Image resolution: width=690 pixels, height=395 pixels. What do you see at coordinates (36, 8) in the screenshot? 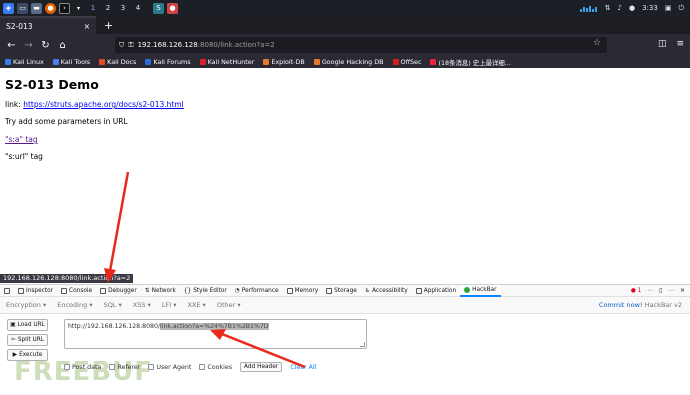
I see `files-icon: ▬` at bounding box center [36, 8].